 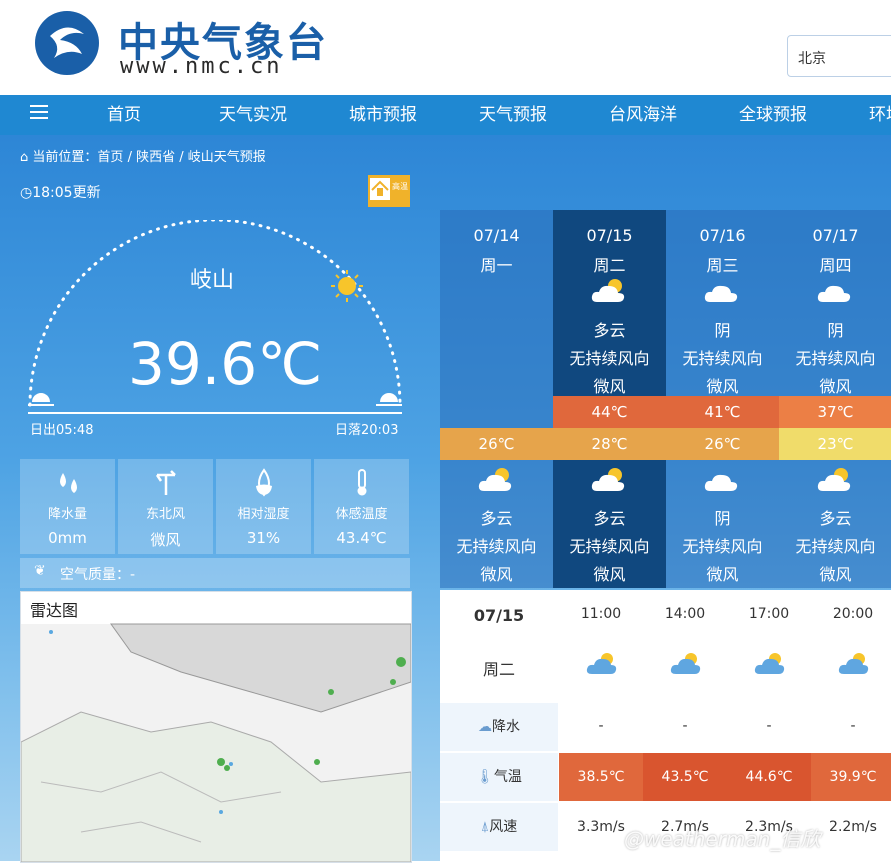 What do you see at coordinates (643, 115) in the screenshot?
I see `nav-typhoon-ocean: 台风海洋` at bounding box center [643, 115].